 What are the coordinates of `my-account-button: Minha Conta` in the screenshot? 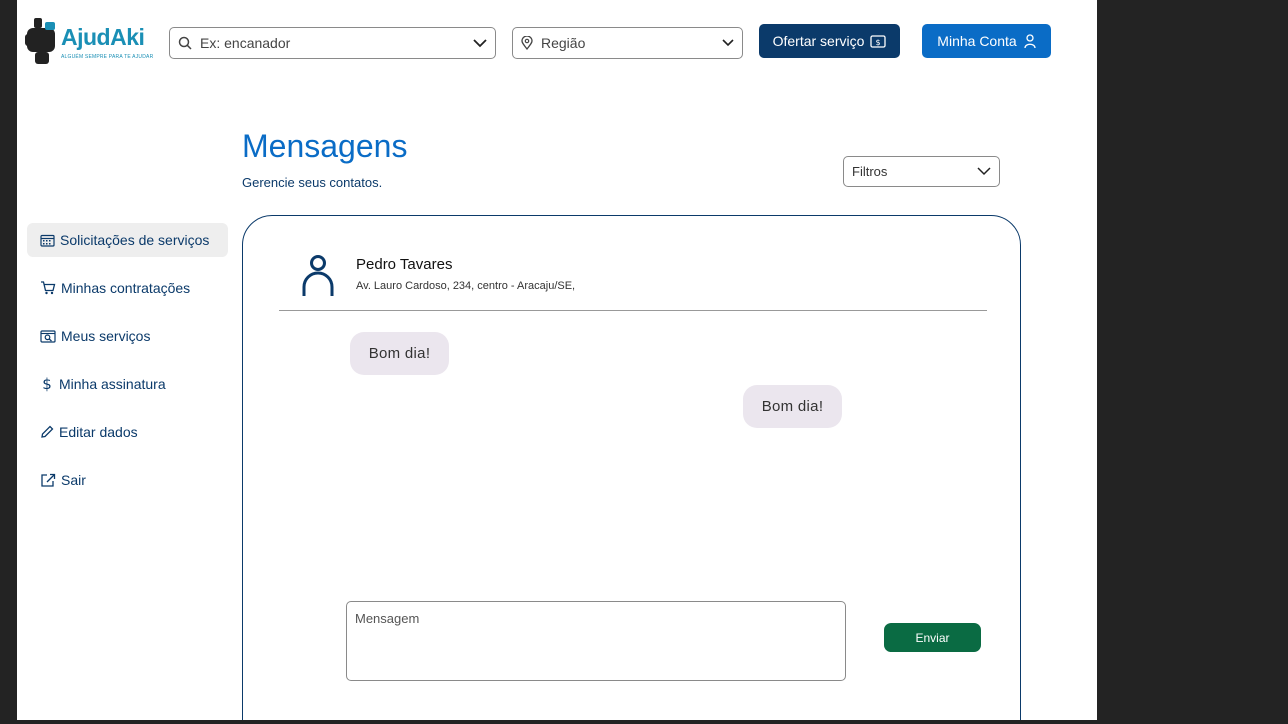 It's located at (986, 41).